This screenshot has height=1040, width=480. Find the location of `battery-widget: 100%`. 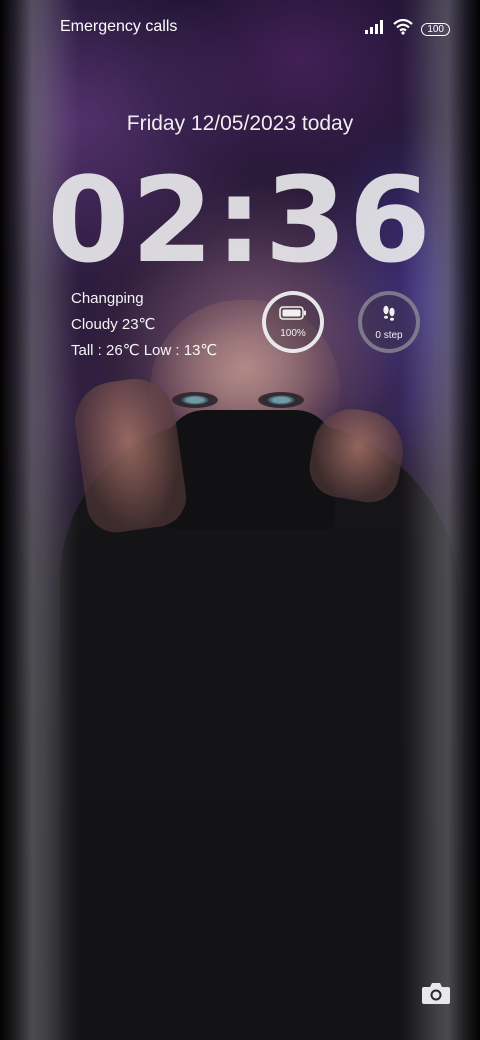

battery-widget: 100% is located at coordinates (293, 322).